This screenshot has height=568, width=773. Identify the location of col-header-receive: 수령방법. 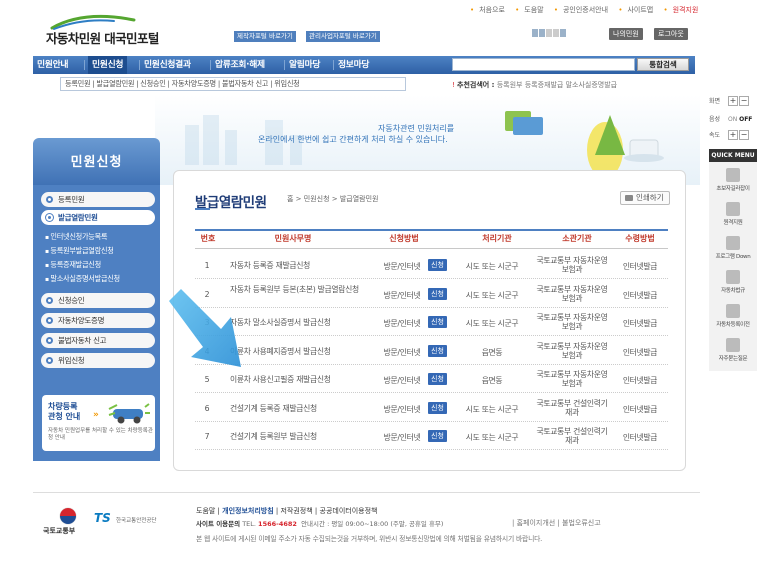
(640, 238).